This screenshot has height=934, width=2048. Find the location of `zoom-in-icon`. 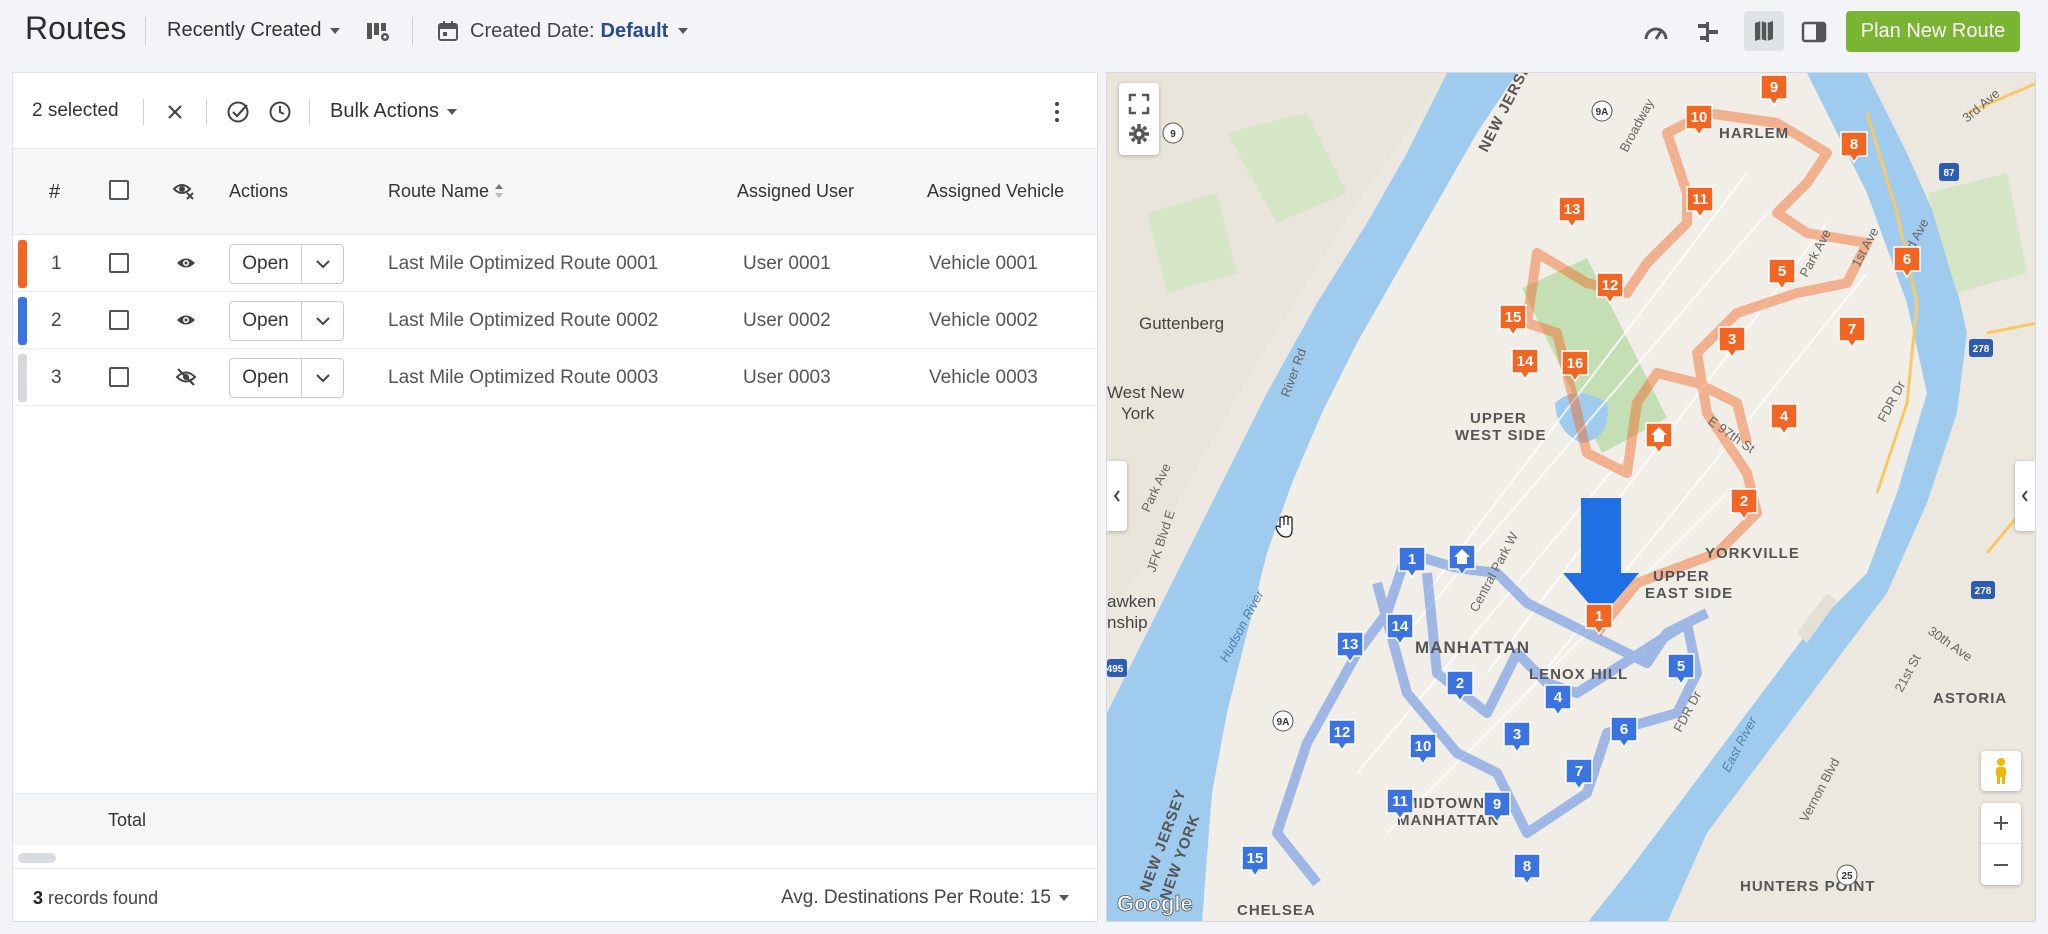

zoom-in-icon is located at coordinates (2001, 823).